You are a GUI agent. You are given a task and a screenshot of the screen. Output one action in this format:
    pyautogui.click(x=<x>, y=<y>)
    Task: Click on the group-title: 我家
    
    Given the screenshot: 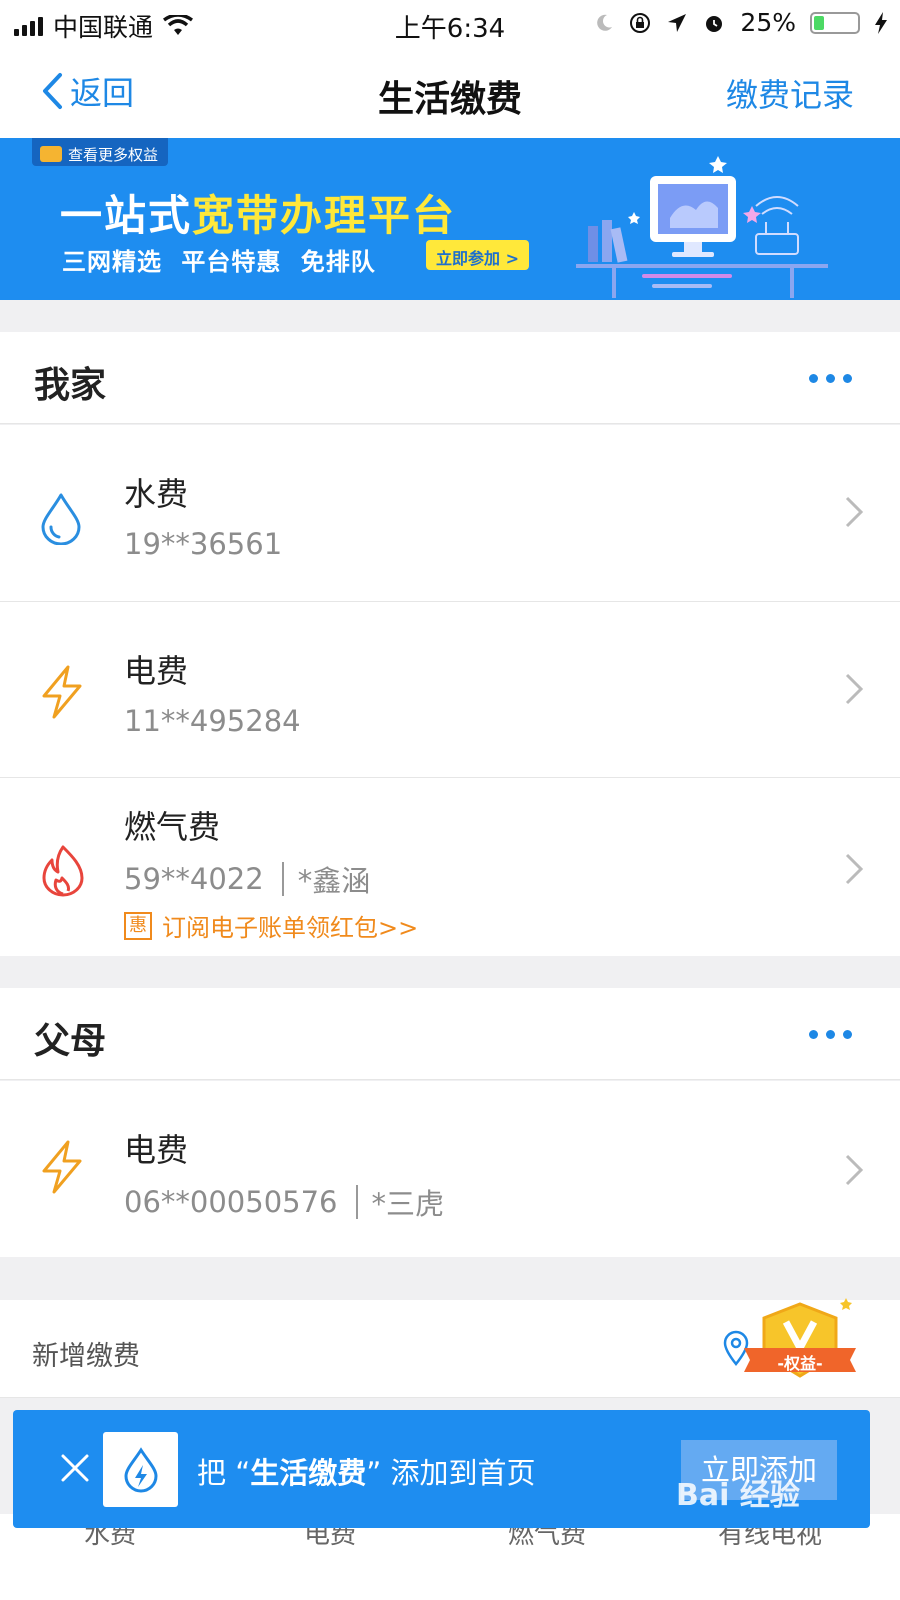 What is the action you would take?
    pyautogui.click(x=70, y=385)
    